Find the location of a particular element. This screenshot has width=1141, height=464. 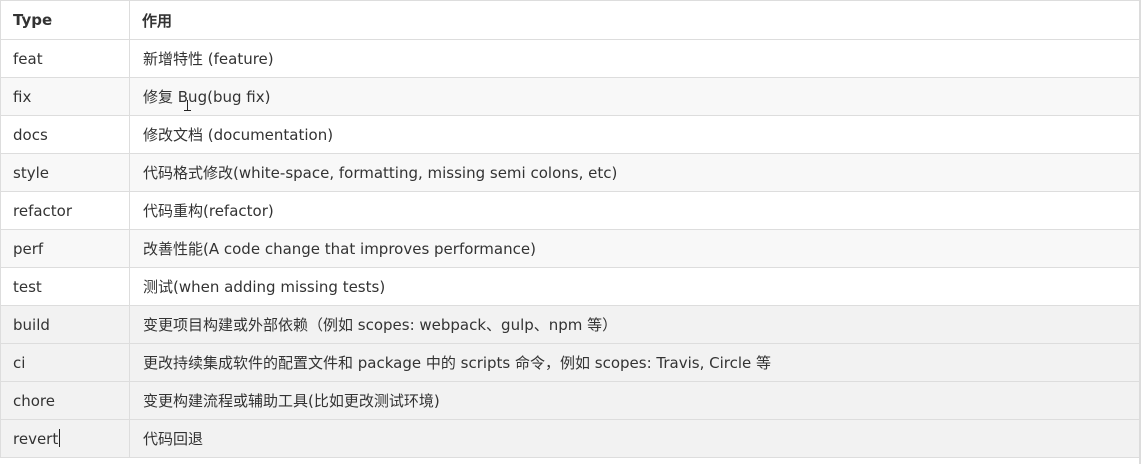

type-cell: chore is located at coordinates (65, 400).